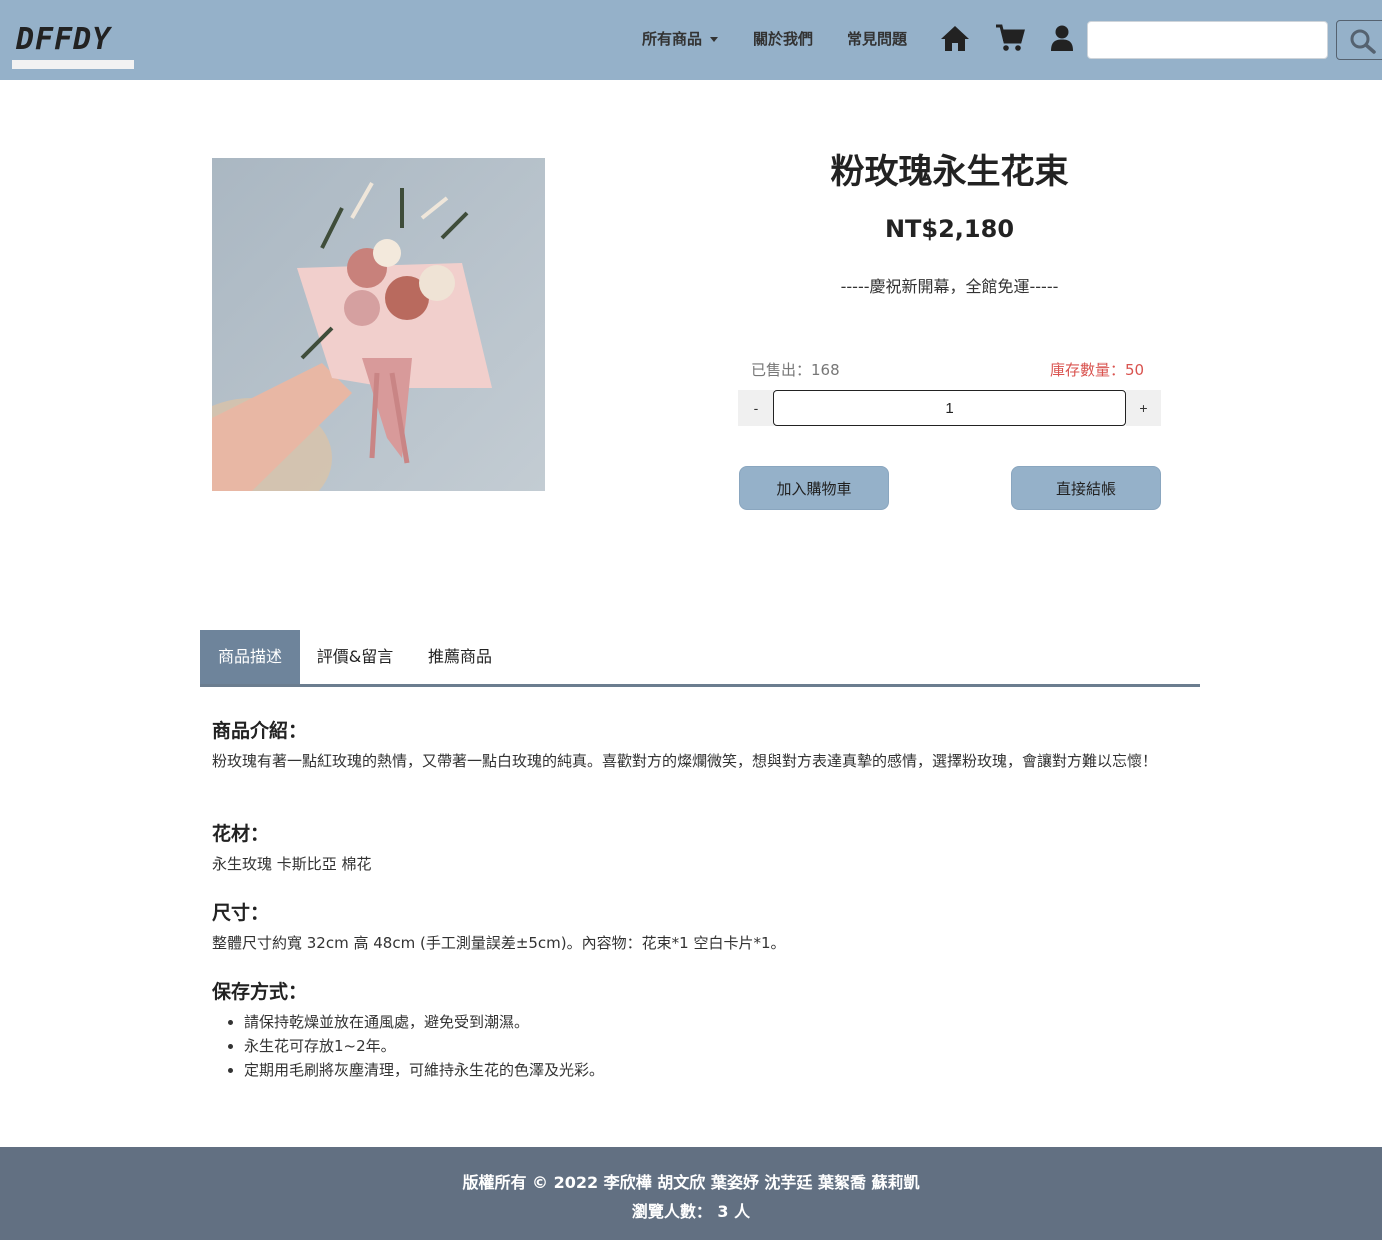  I want to click on nav-all-products-label: 所有商品, so click(672, 39).